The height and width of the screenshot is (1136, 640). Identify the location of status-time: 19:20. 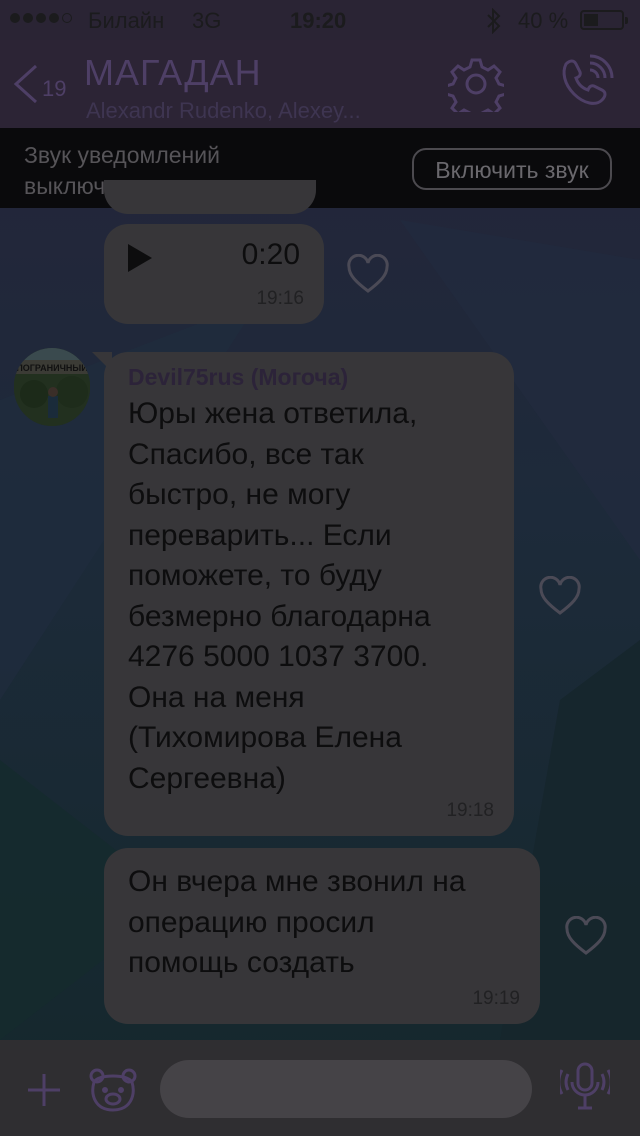
(318, 20).